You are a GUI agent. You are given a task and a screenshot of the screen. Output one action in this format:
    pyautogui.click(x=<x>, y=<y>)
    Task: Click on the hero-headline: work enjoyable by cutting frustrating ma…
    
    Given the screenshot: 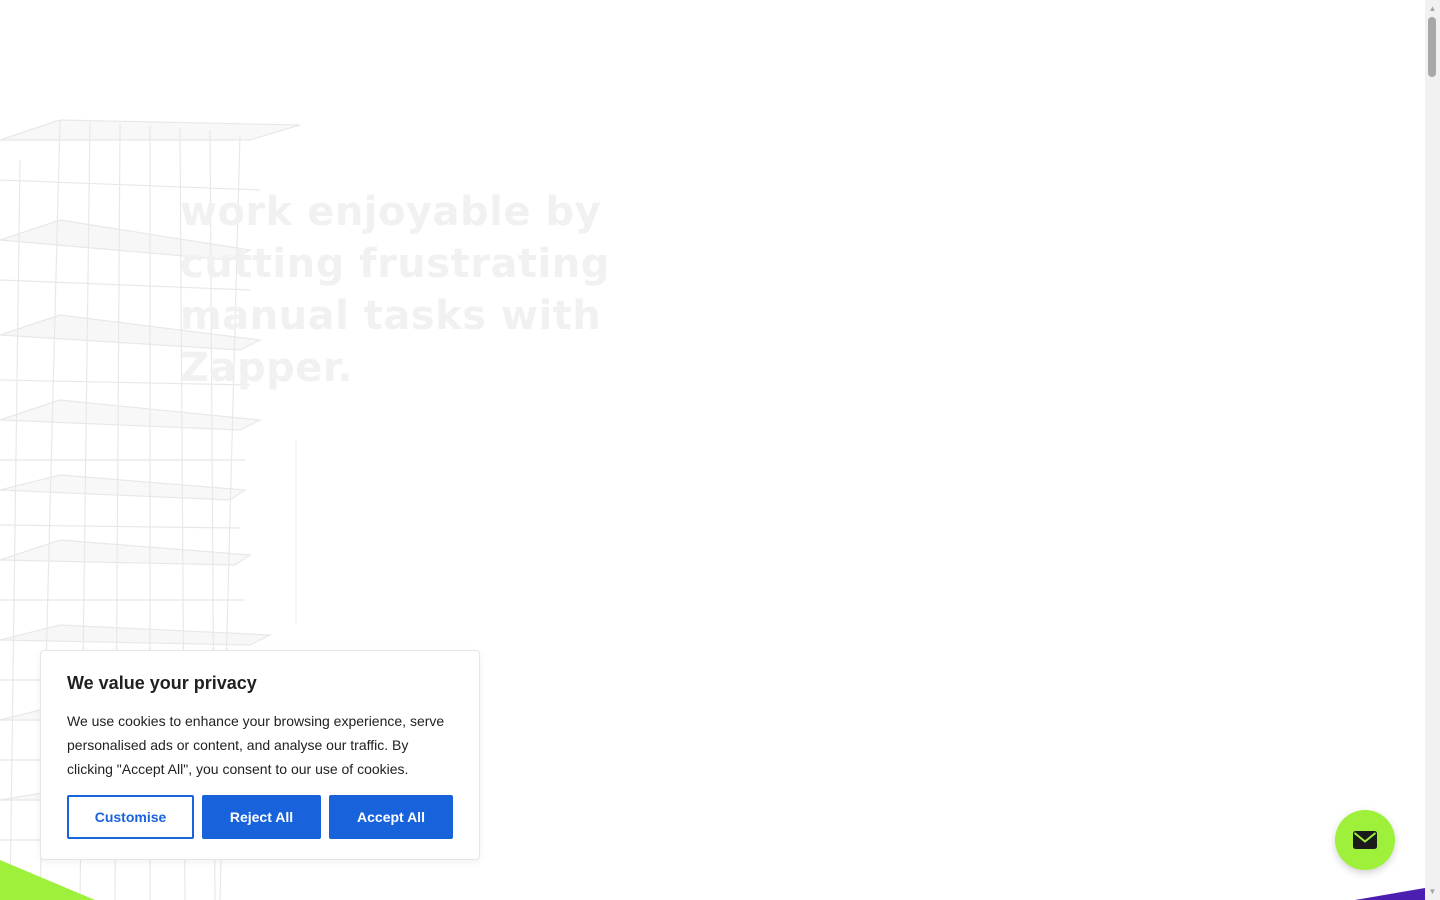 What is the action you would take?
    pyautogui.click(x=395, y=290)
    